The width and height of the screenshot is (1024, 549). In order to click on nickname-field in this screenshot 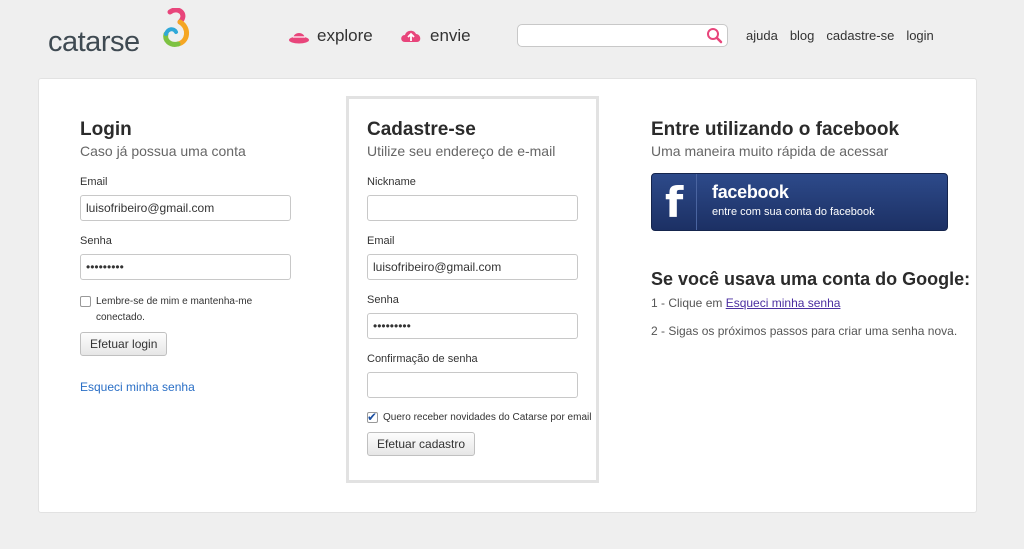, I will do `click(472, 208)`.